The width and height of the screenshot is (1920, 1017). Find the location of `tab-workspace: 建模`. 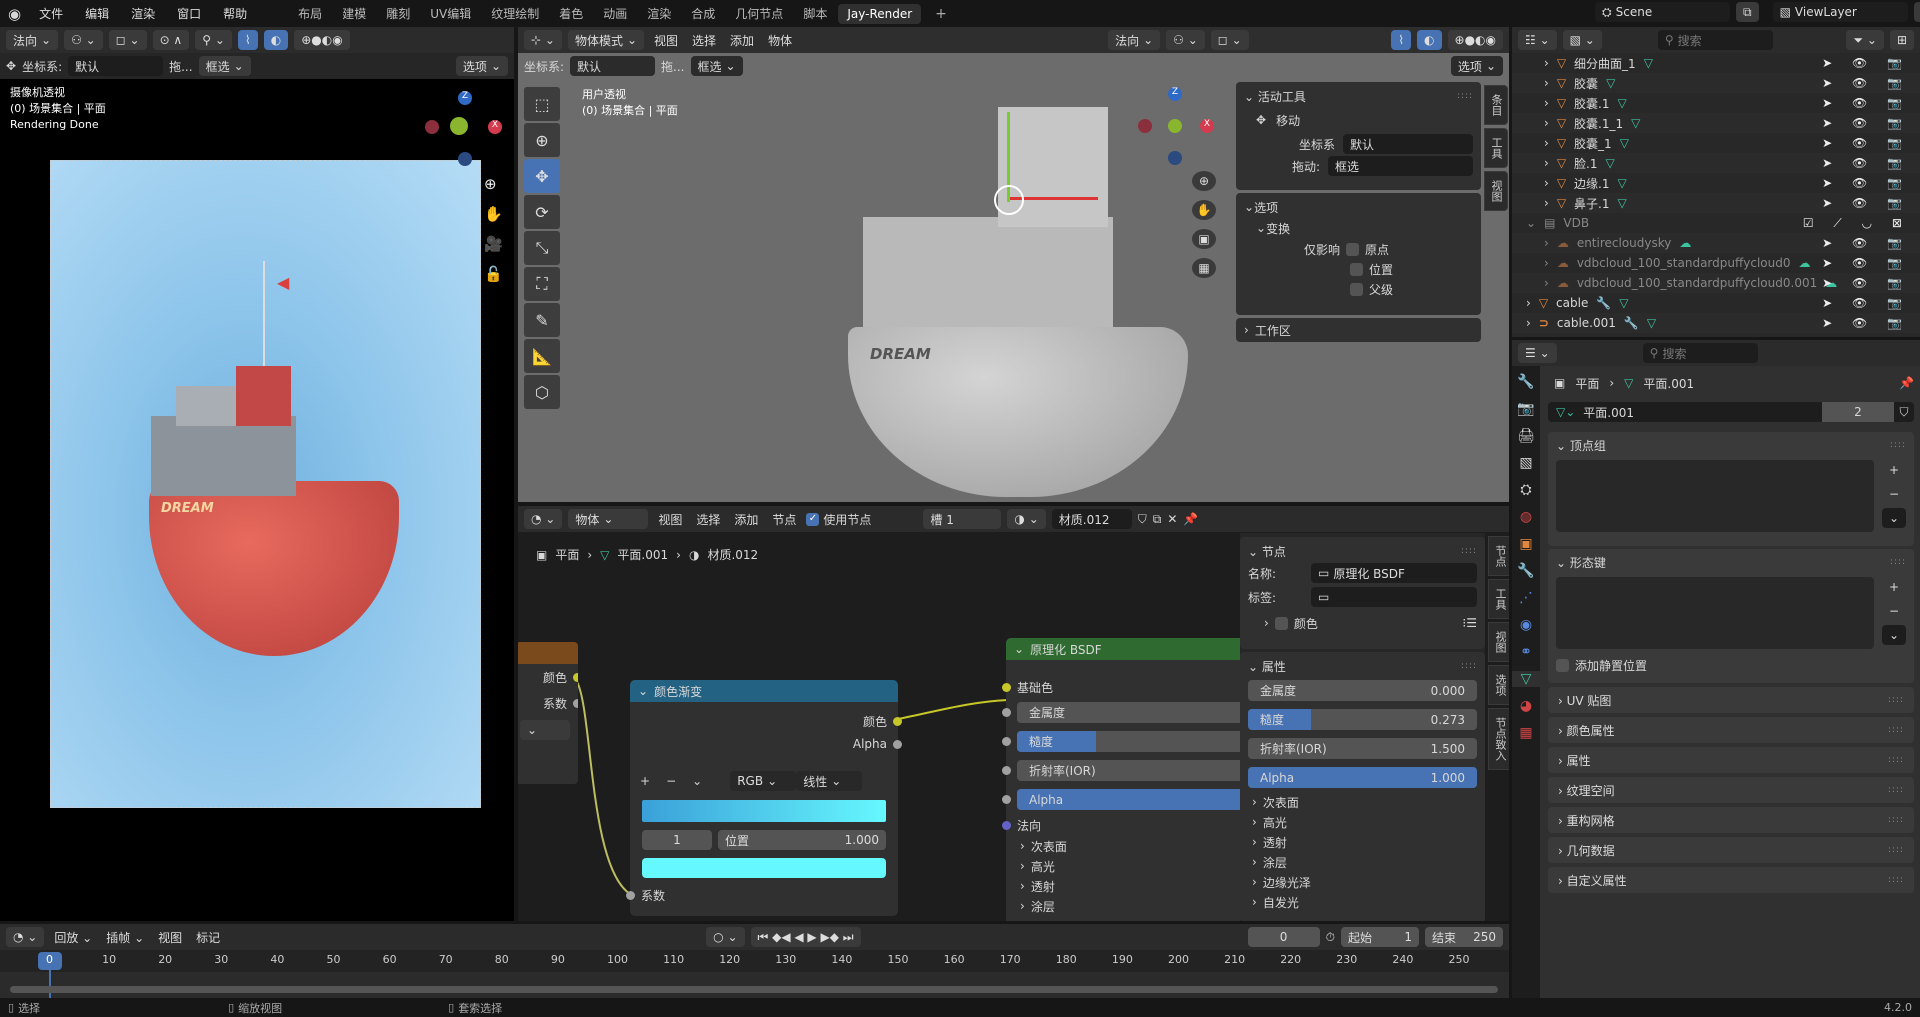

tab-workspace: 建模 is located at coordinates (354, 13).